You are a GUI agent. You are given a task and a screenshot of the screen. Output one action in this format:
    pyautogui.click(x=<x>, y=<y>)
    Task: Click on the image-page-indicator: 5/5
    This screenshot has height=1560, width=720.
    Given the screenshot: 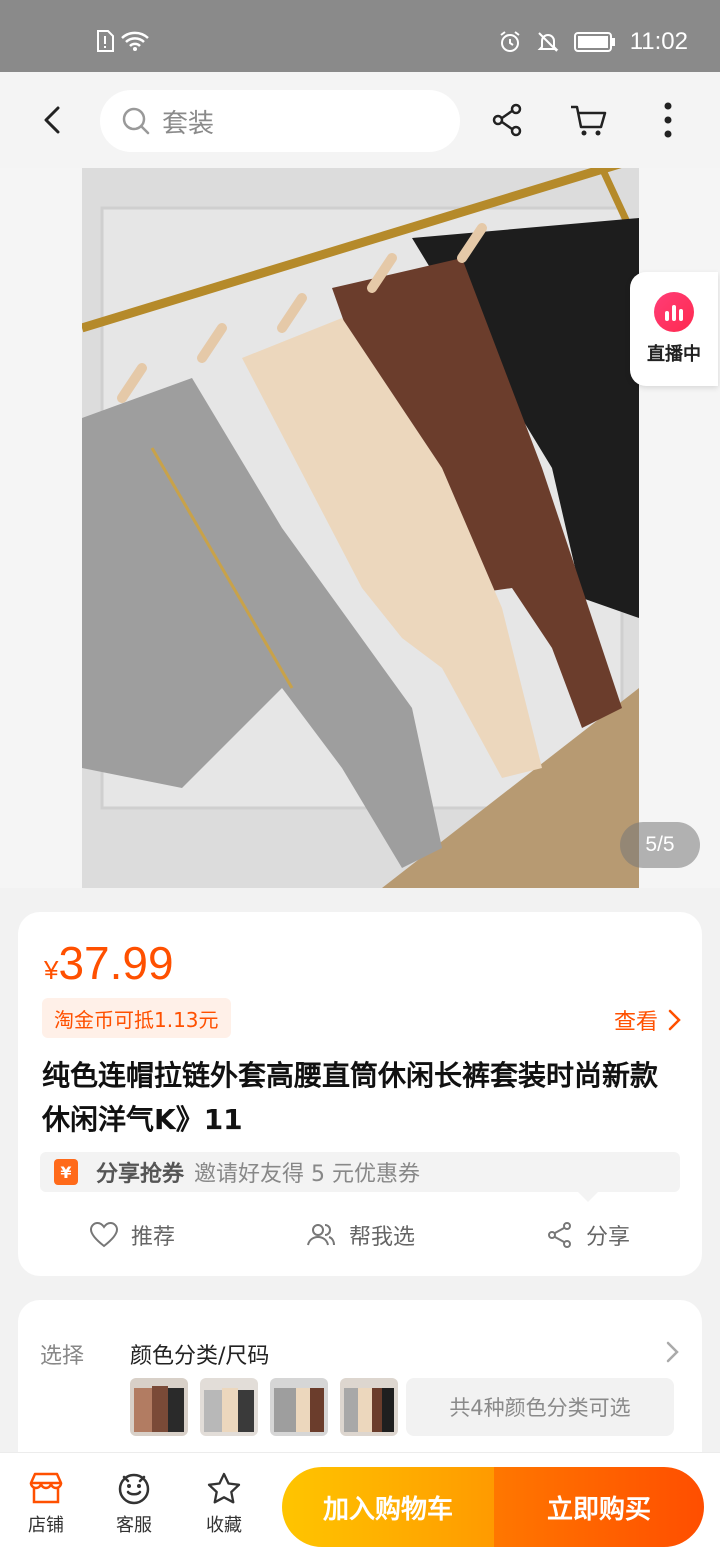 What is the action you would take?
    pyautogui.click(x=660, y=845)
    